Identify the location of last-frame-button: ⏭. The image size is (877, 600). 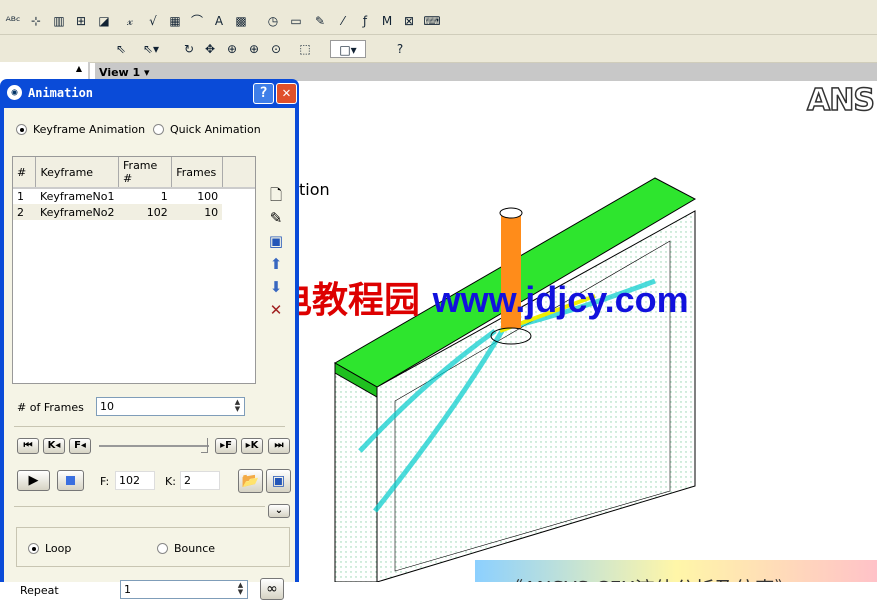
(279, 446).